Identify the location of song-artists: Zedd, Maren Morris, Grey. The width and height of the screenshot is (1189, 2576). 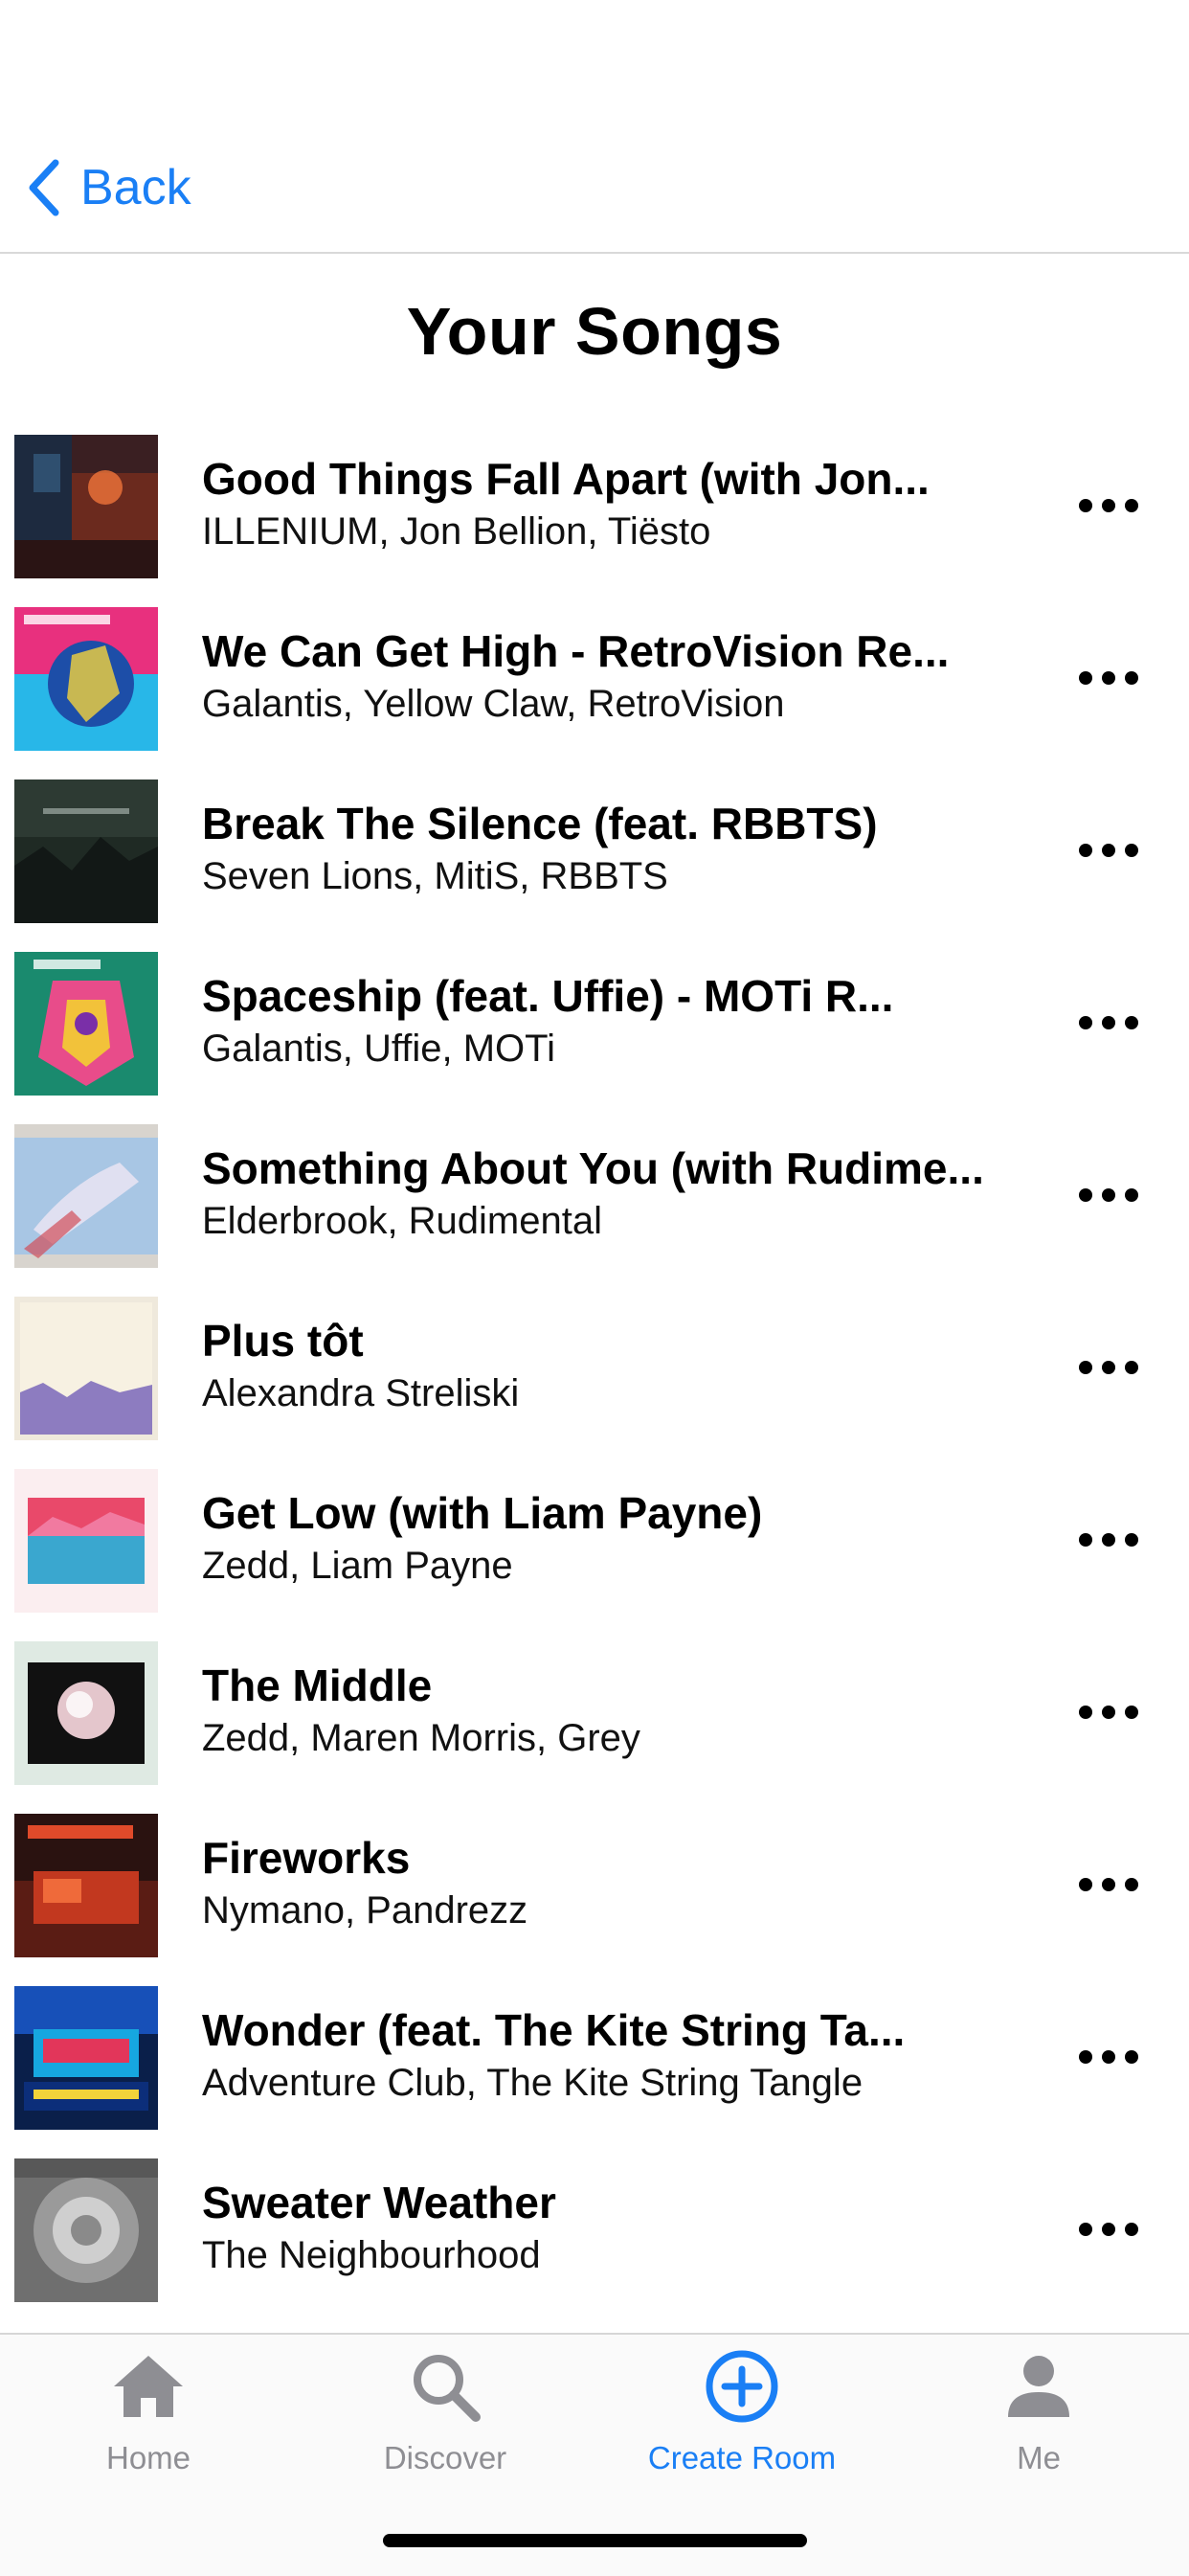
(421, 1738).